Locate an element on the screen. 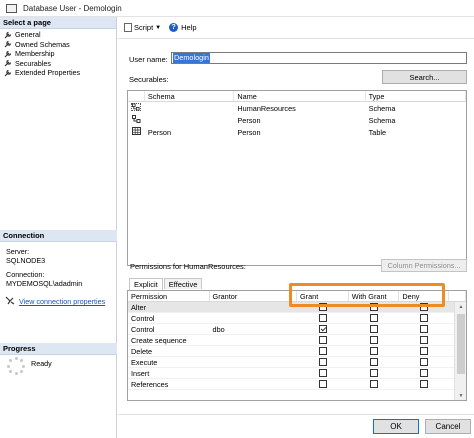  page-item-membership: Membership is located at coordinates (60, 54).